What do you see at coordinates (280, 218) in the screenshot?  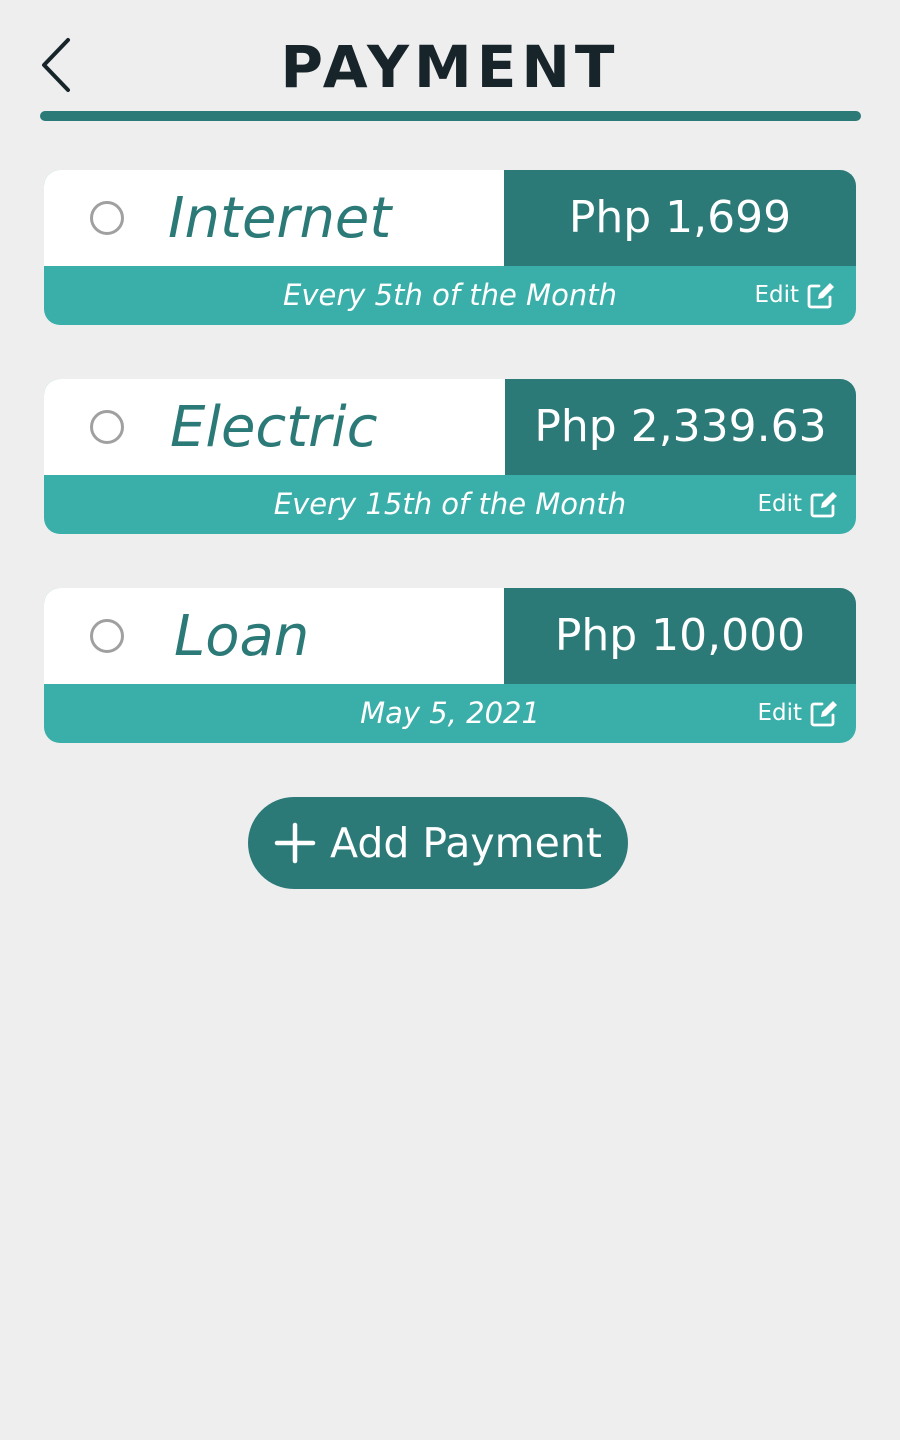 I see `payment-name: Internet` at bounding box center [280, 218].